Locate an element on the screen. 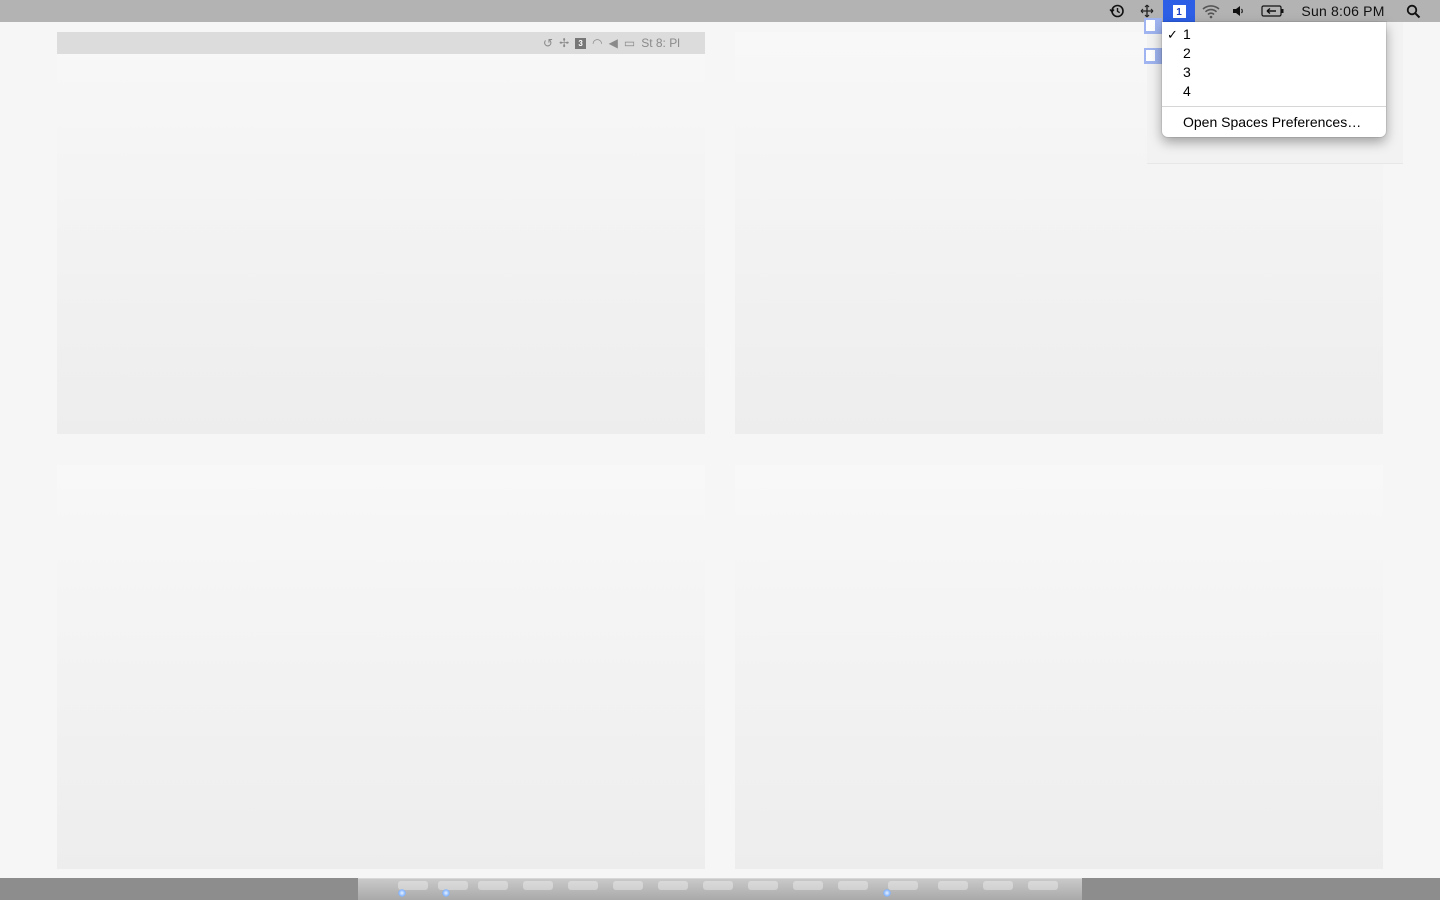 The width and height of the screenshot is (1440, 900). volume-icon is located at coordinates (1238, 11).